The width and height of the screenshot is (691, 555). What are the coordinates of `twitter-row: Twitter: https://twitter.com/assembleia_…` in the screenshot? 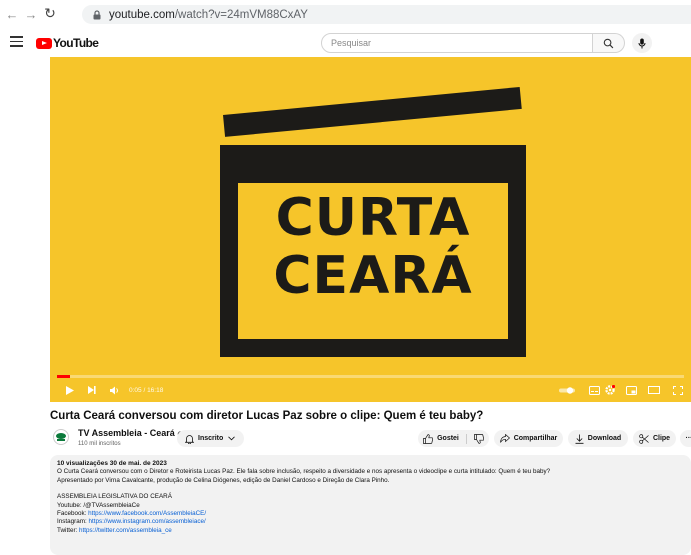 It's located at (370, 531).